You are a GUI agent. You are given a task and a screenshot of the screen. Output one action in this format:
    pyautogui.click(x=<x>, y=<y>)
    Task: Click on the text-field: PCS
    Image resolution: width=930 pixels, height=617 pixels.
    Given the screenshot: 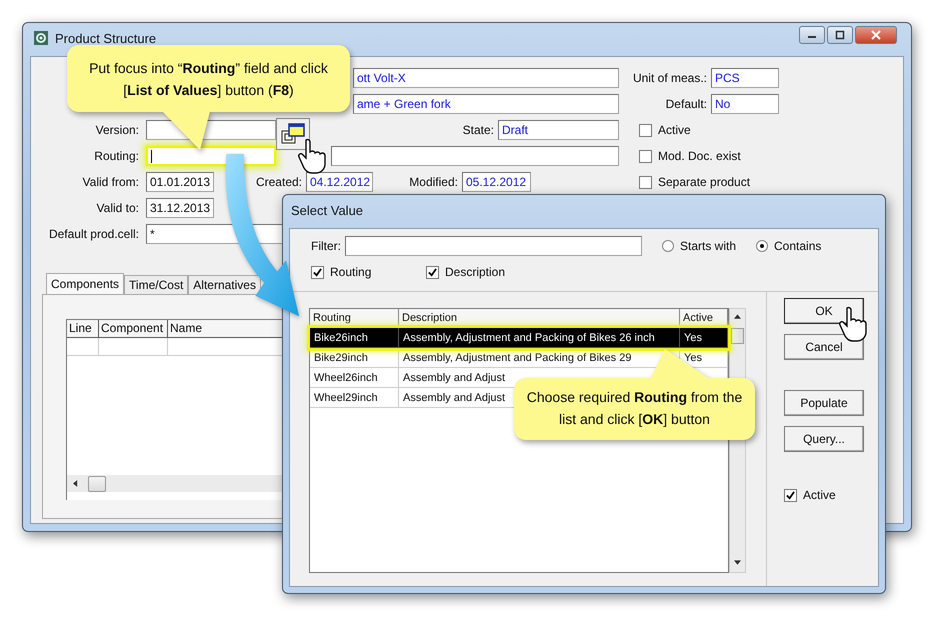 What is the action you would take?
    pyautogui.click(x=745, y=78)
    